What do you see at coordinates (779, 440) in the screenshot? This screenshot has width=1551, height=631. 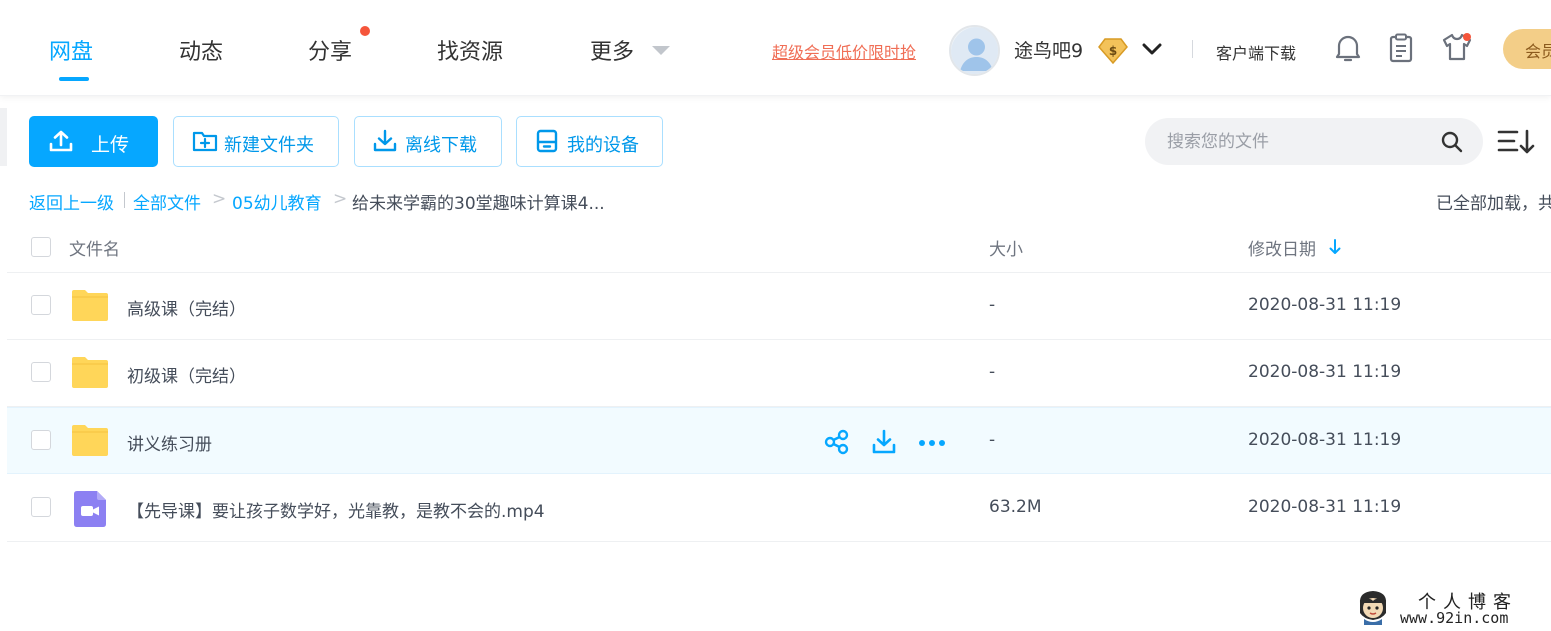 I see `table-row: 讲义练习册 - 2020-08-31 11:19` at bounding box center [779, 440].